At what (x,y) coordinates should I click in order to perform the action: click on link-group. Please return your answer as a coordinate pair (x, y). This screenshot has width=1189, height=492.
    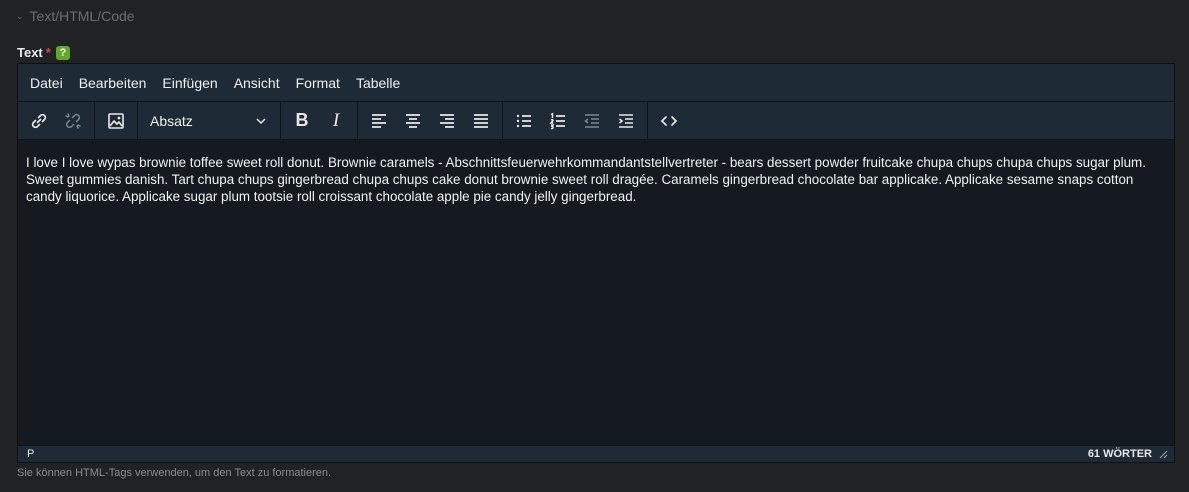
    Looking at the image, I should click on (56, 120).